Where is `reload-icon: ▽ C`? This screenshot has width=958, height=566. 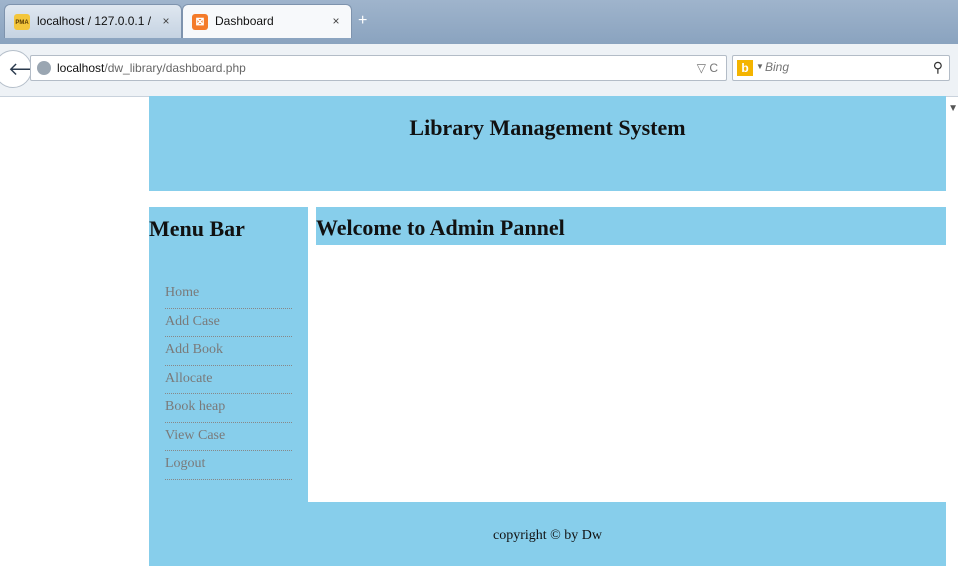
reload-icon: ▽ C is located at coordinates (707, 68).